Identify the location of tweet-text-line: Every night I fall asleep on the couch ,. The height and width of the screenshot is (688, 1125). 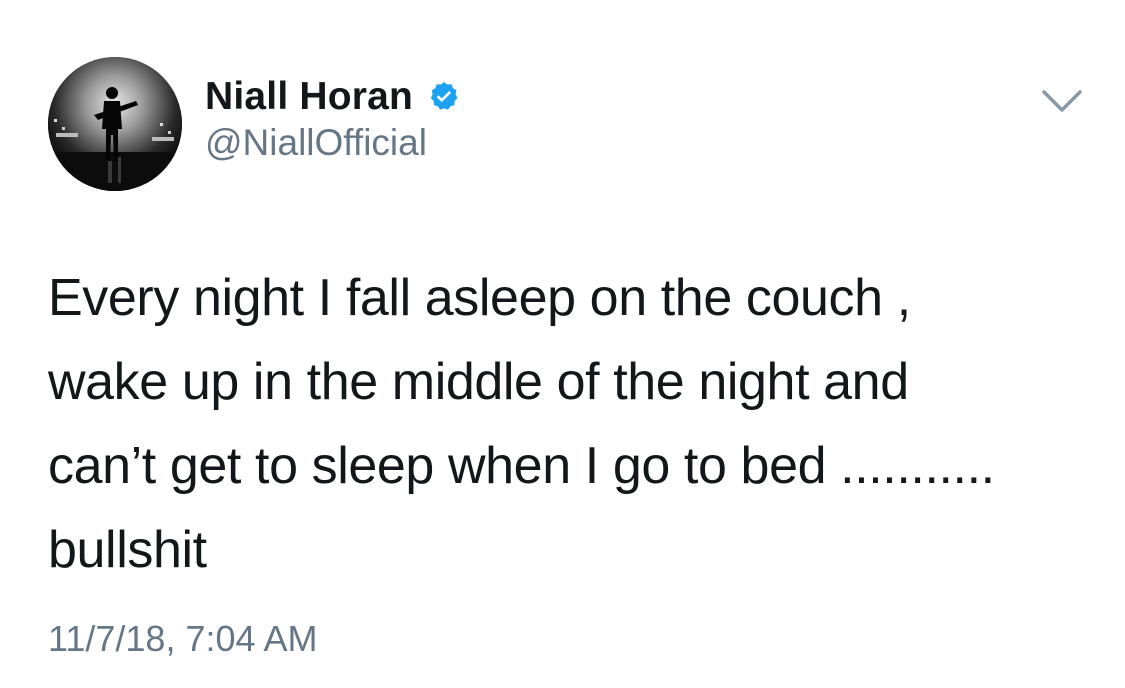
(479, 298).